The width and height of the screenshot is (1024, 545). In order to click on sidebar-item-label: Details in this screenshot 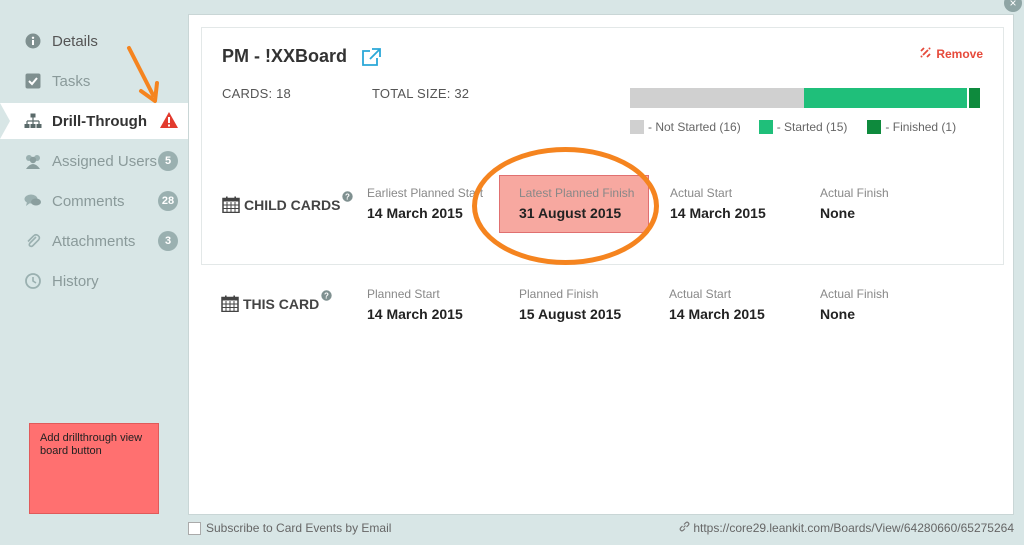, I will do `click(75, 41)`.